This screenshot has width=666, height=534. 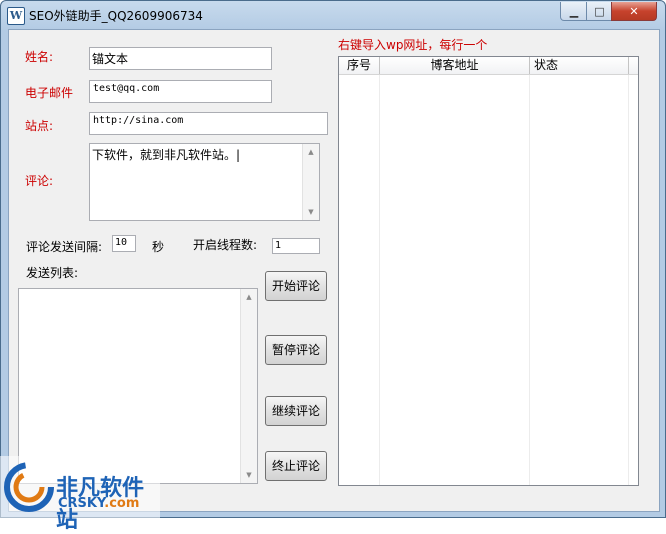 I want to click on comment-scrollbar: ▲ ▼, so click(x=310, y=182).